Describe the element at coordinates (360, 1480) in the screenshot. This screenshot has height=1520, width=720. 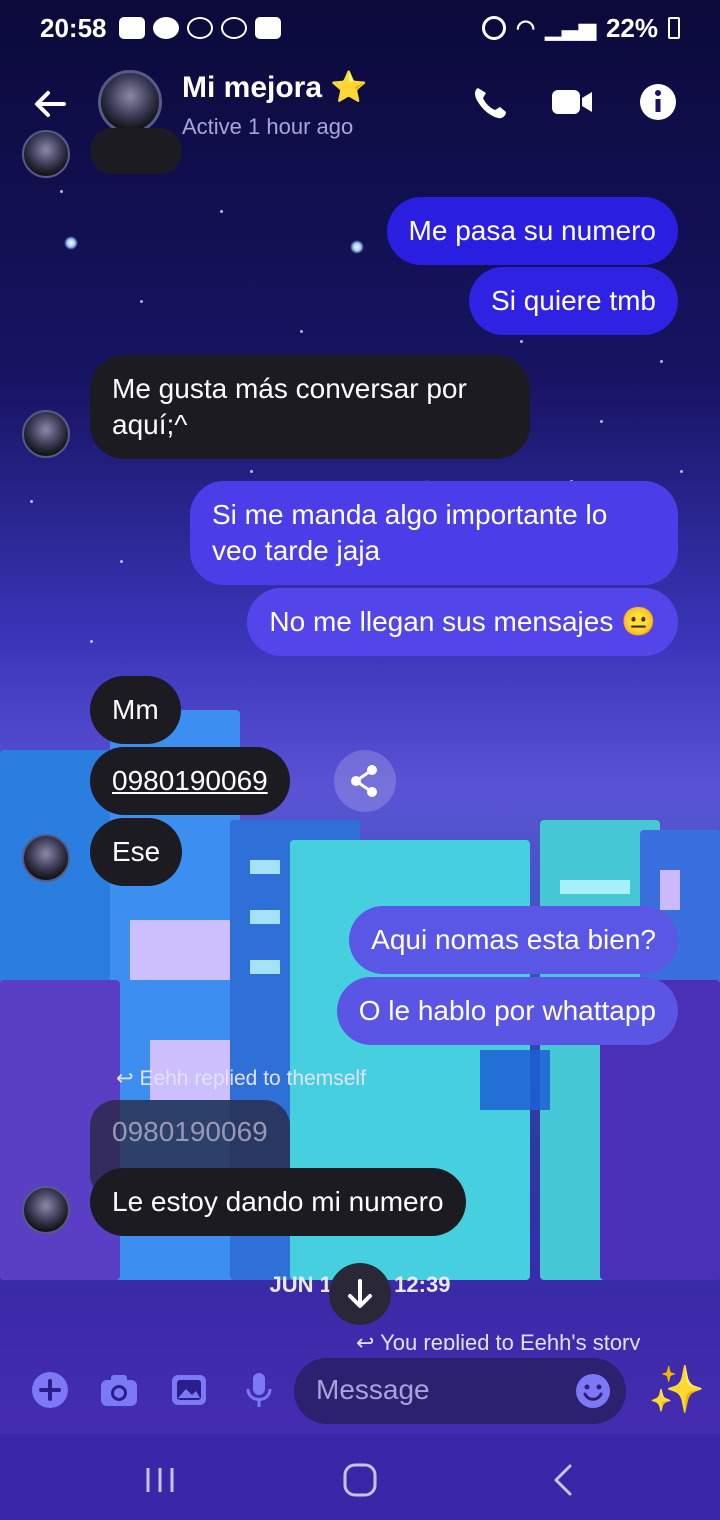
I see `home-icon` at that location.